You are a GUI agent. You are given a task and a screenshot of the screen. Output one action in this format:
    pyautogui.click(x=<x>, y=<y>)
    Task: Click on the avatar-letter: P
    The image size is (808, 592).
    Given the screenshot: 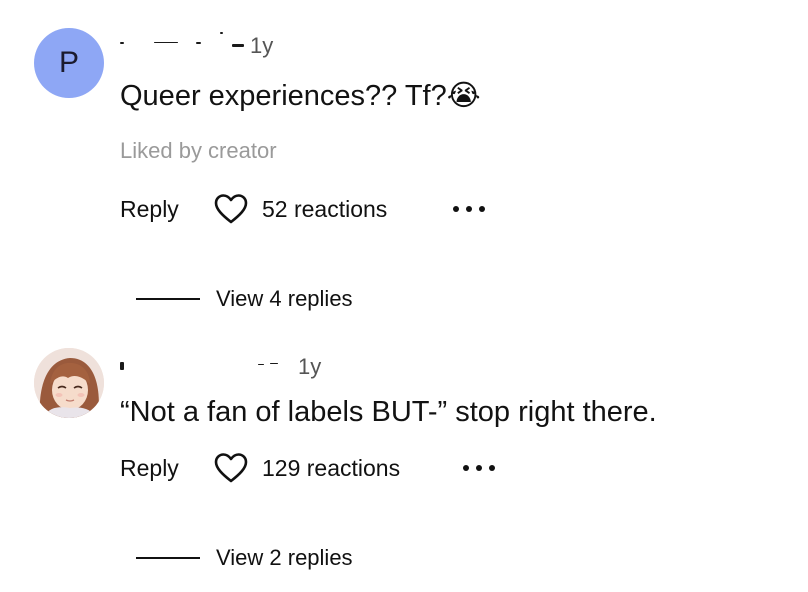 What is the action you would take?
    pyautogui.click(x=68, y=62)
    